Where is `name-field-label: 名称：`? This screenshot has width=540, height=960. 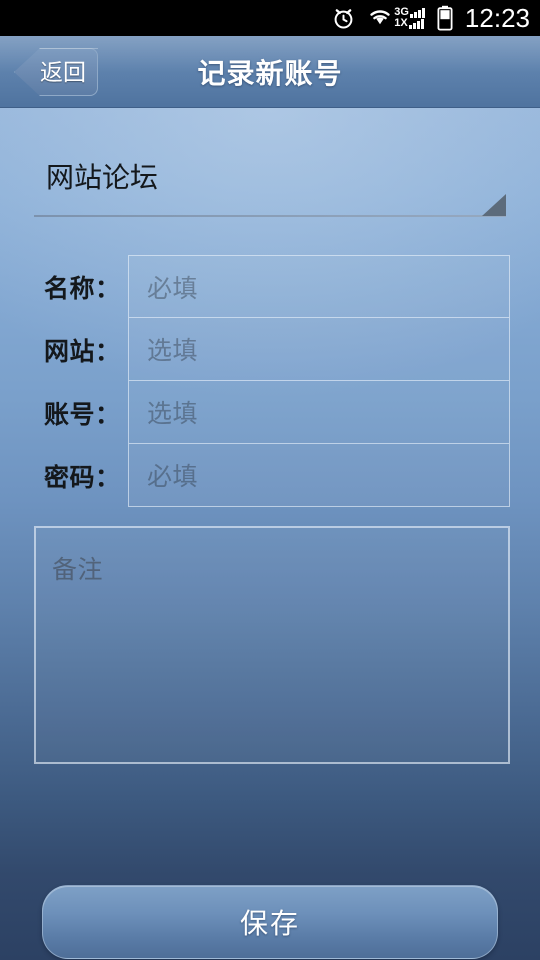
name-field-label: 名称： is located at coordinates (82, 288).